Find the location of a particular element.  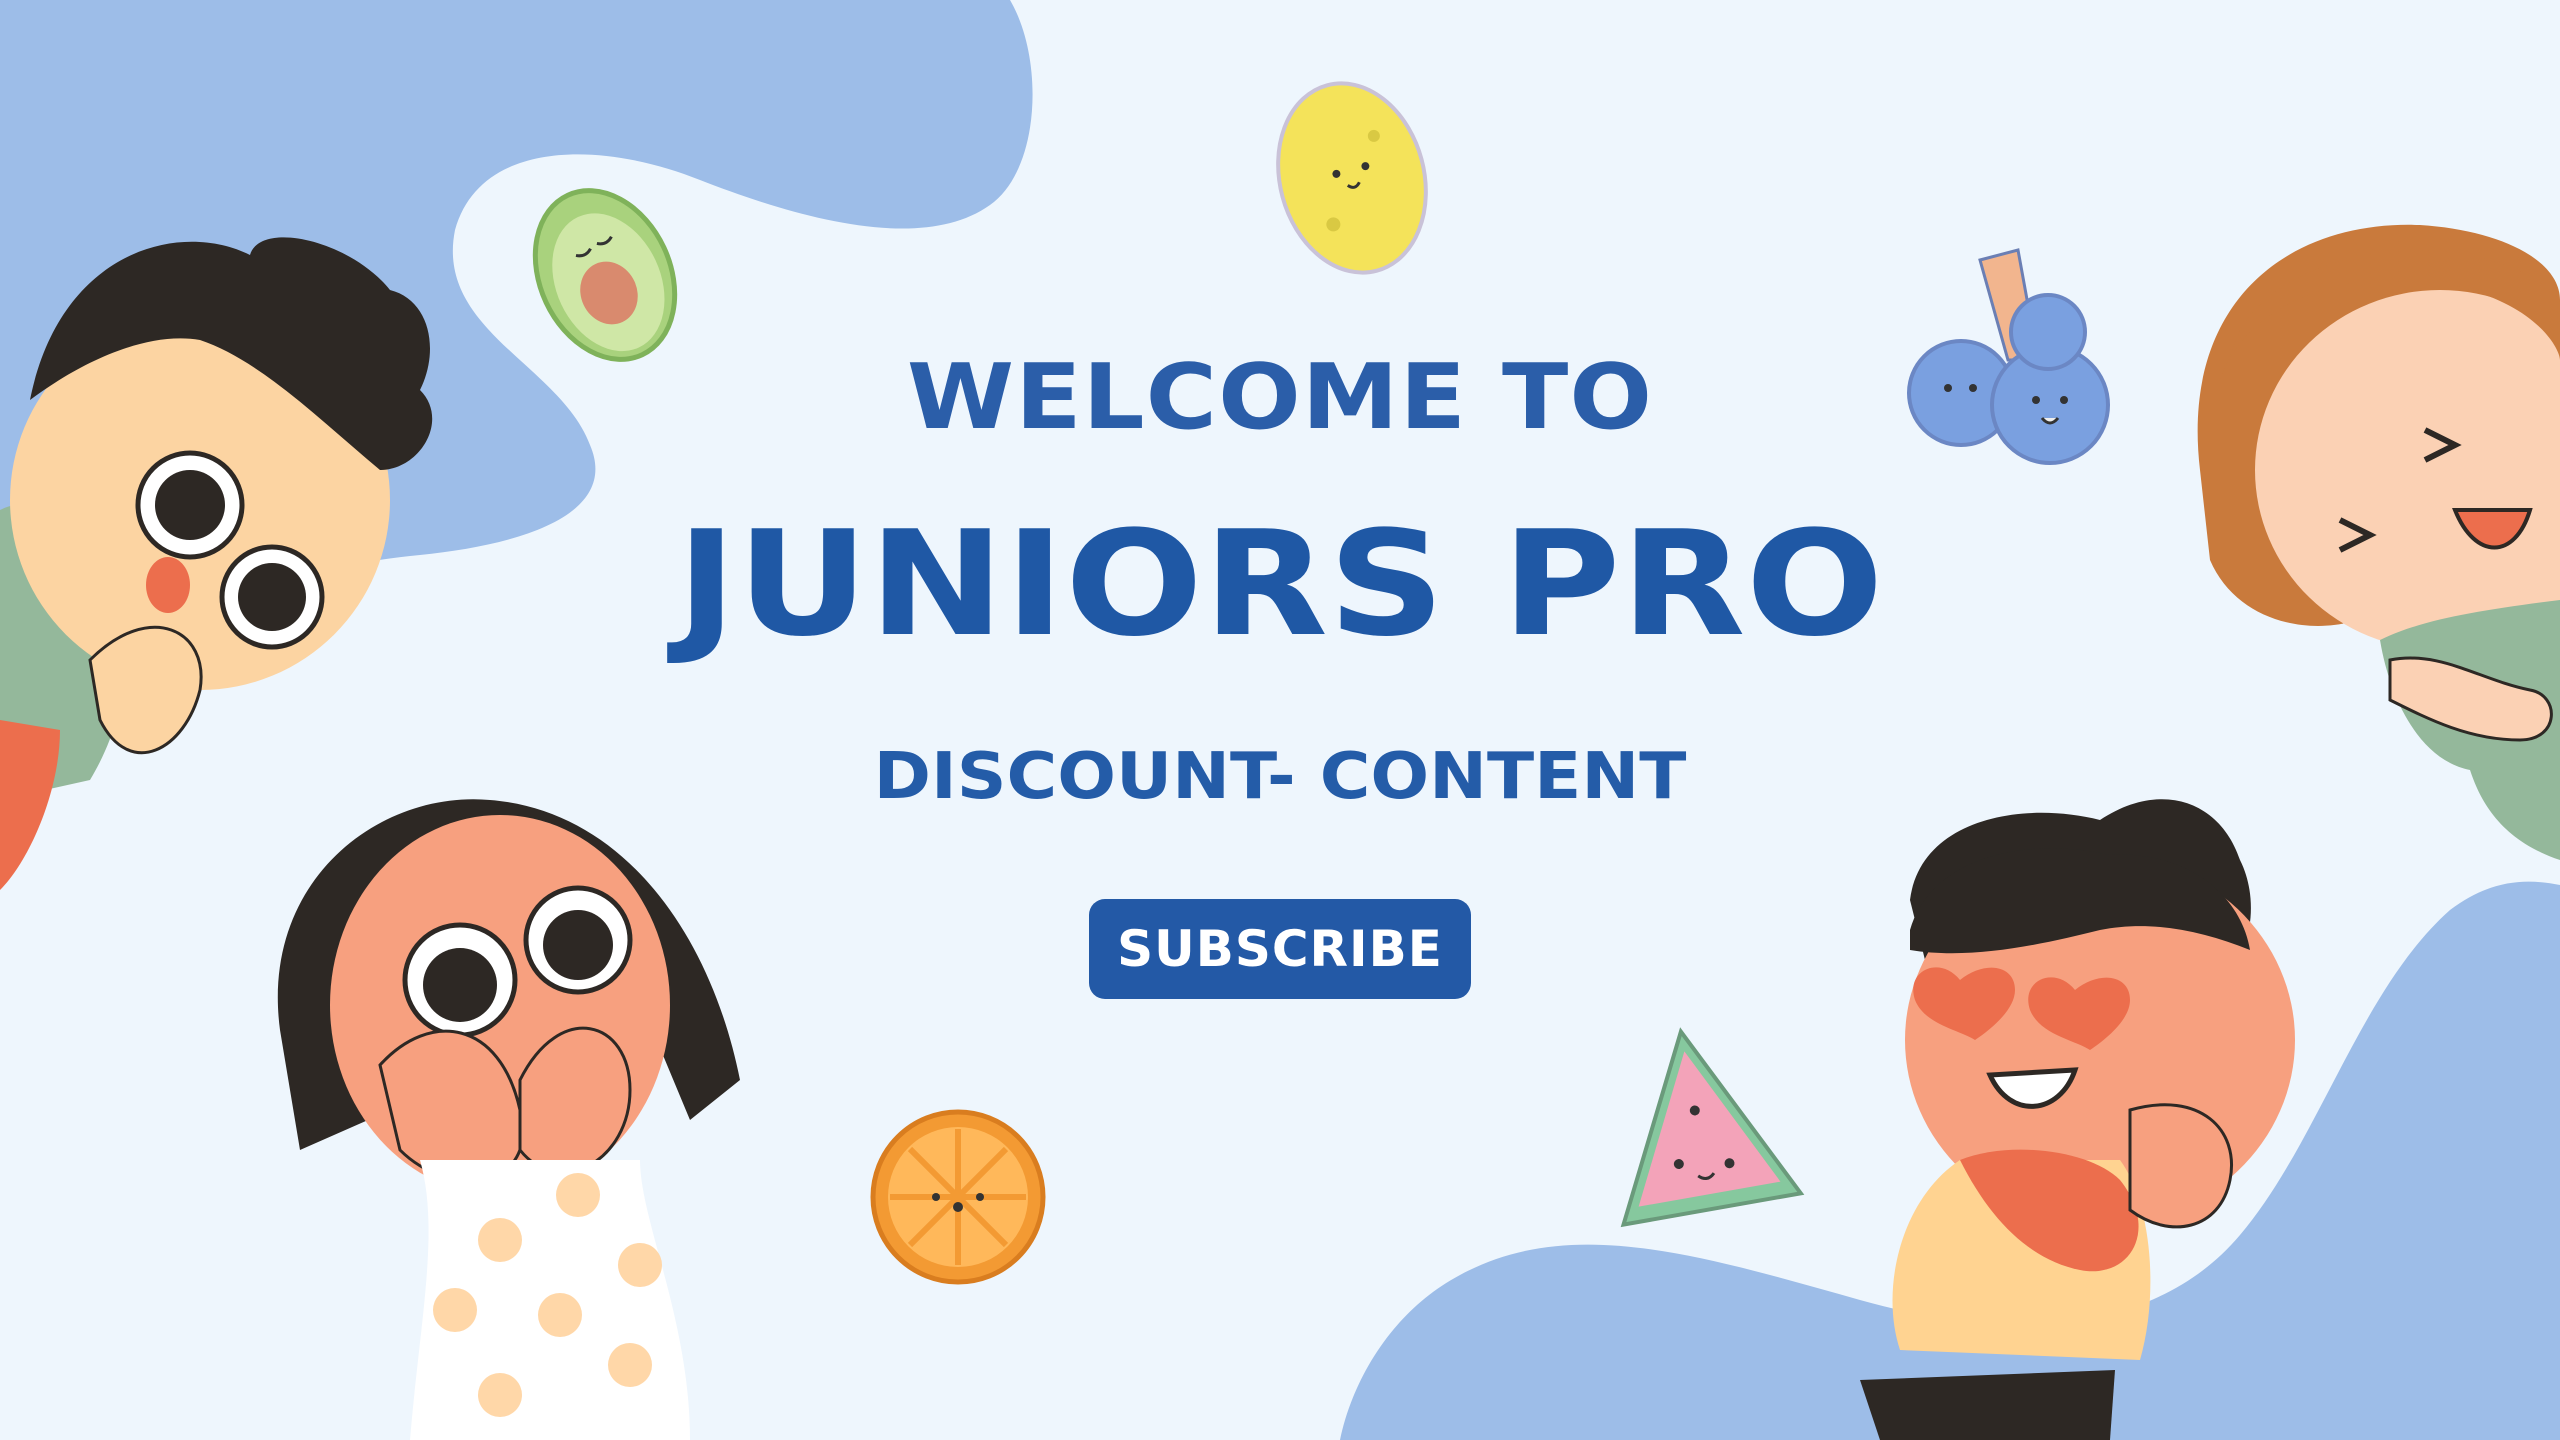

girl-bottom-left is located at coordinates (508, 1119).